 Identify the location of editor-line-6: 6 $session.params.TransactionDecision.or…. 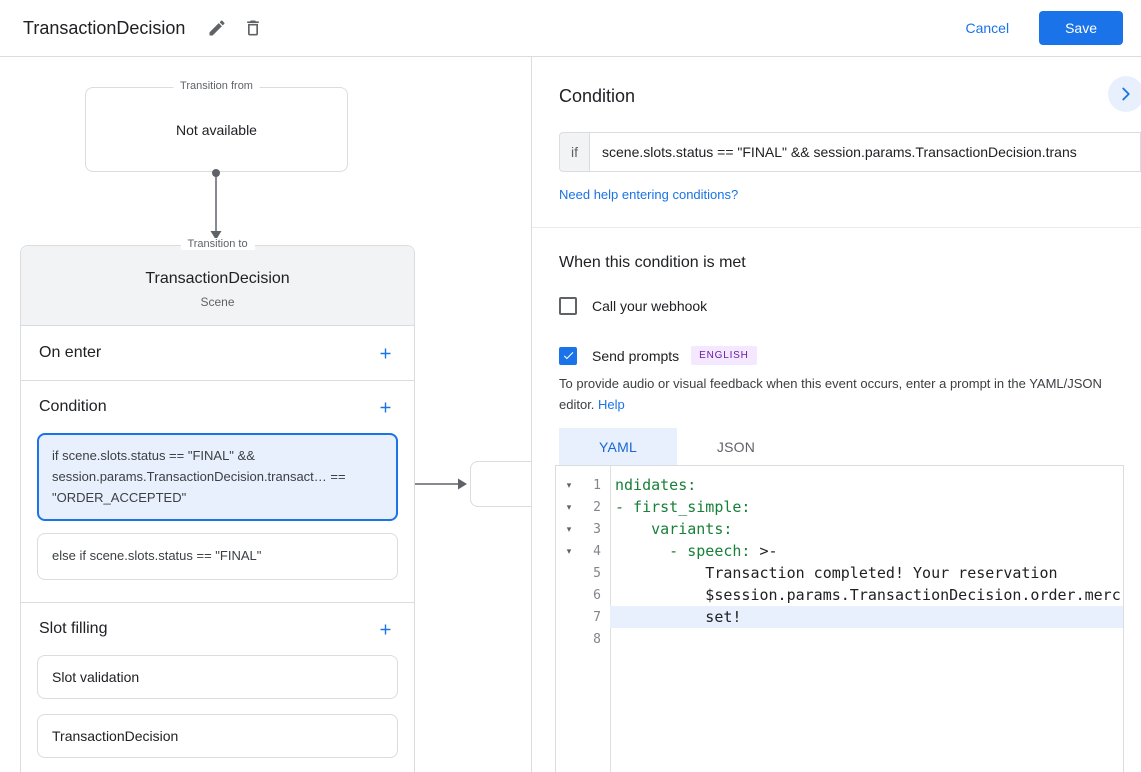
(839, 595).